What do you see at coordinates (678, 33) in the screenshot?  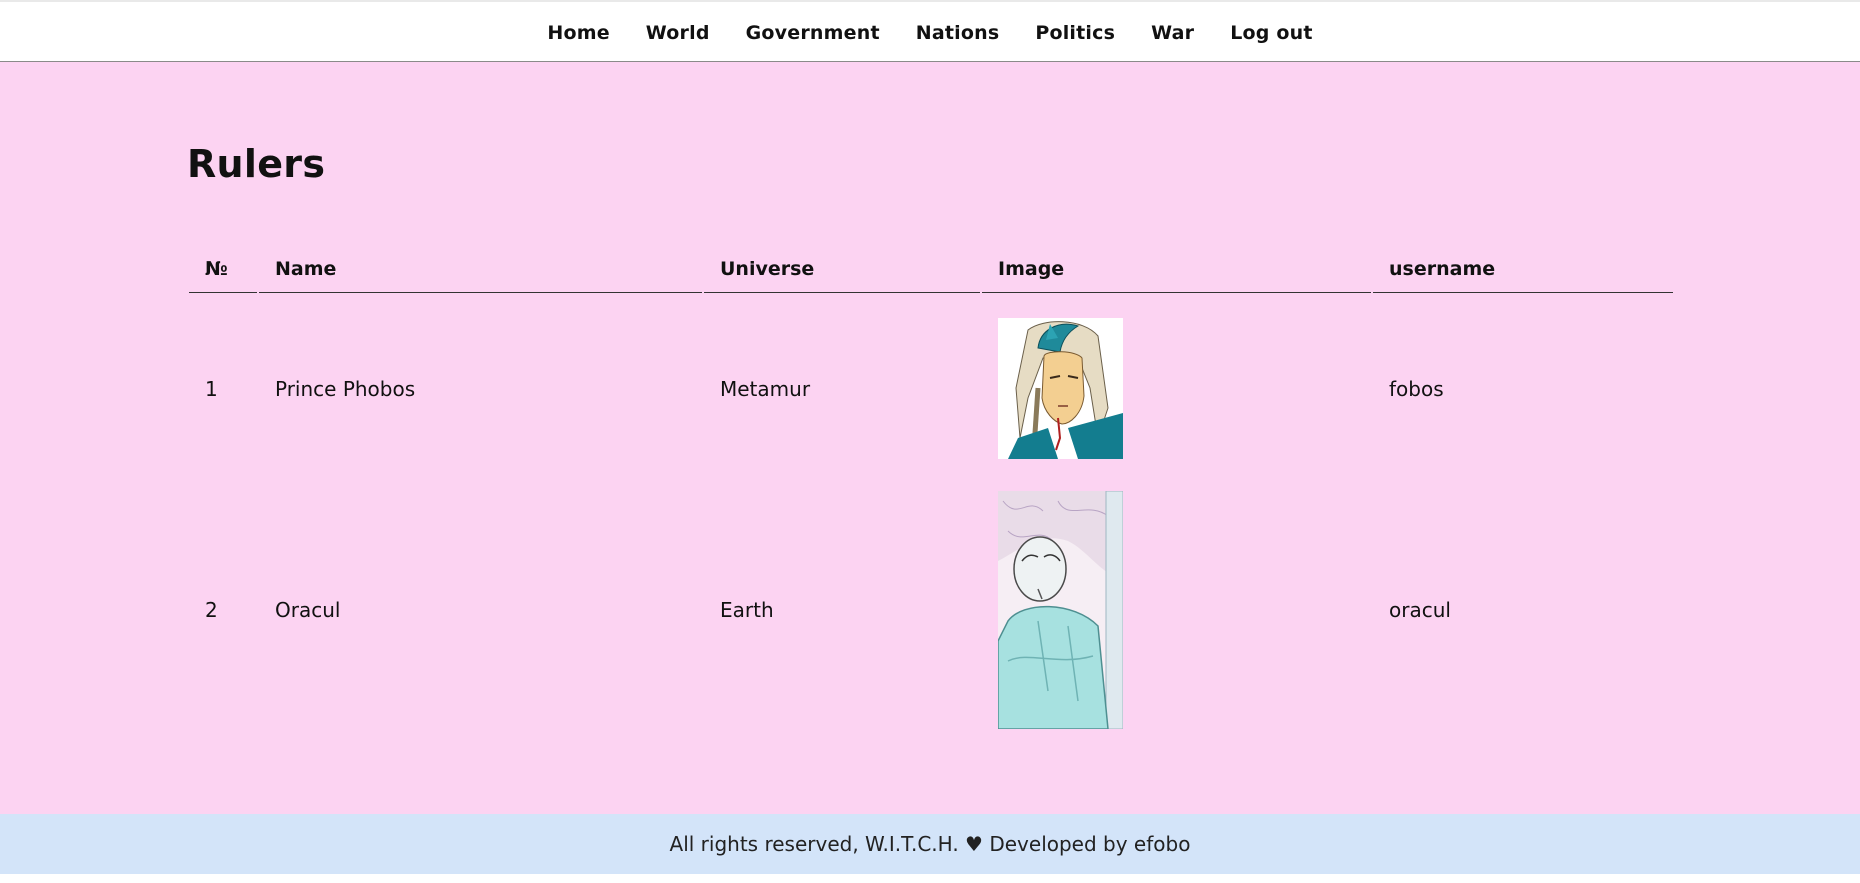 I see `nav-world-link: World` at bounding box center [678, 33].